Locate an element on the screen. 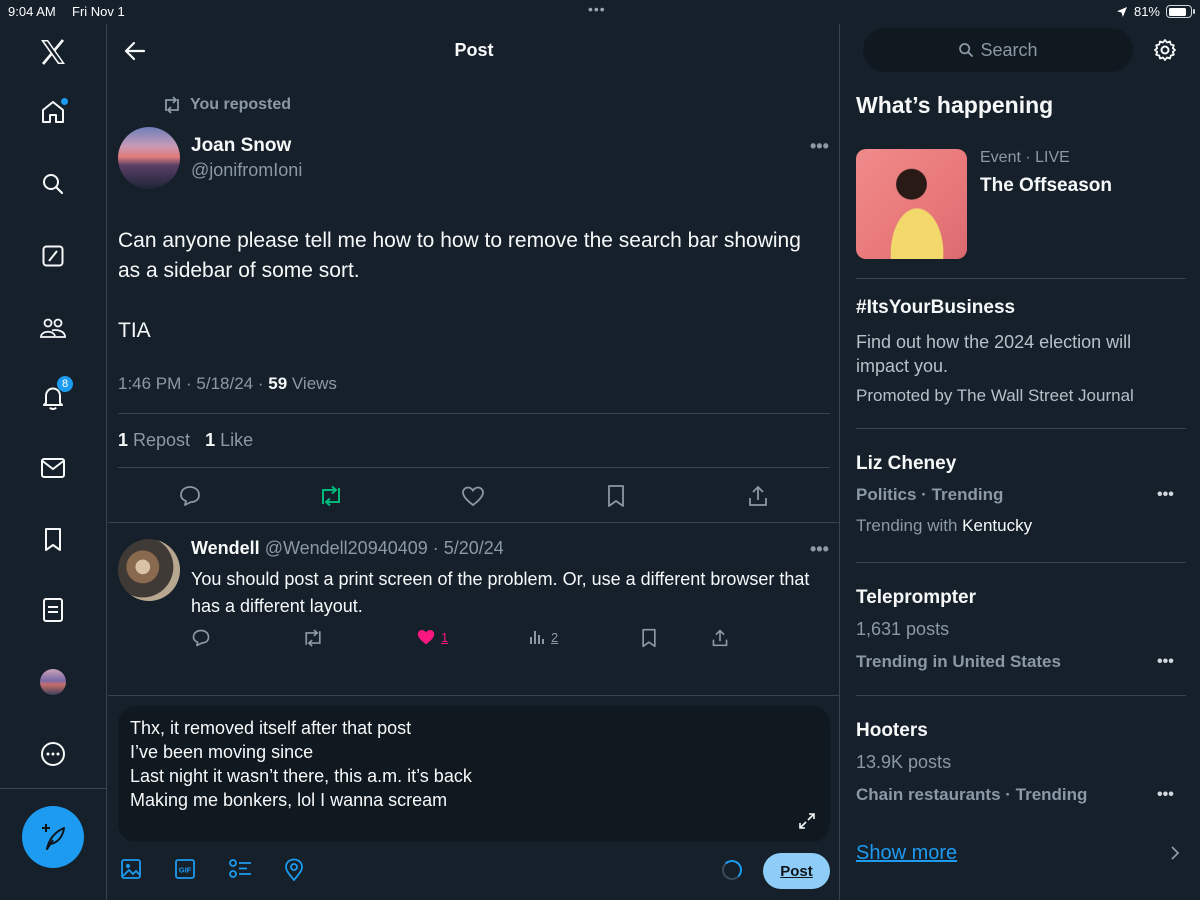 This screenshot has width=1200, height=900. trend-with-value: Kentucky is located at coordinates (997, 525).